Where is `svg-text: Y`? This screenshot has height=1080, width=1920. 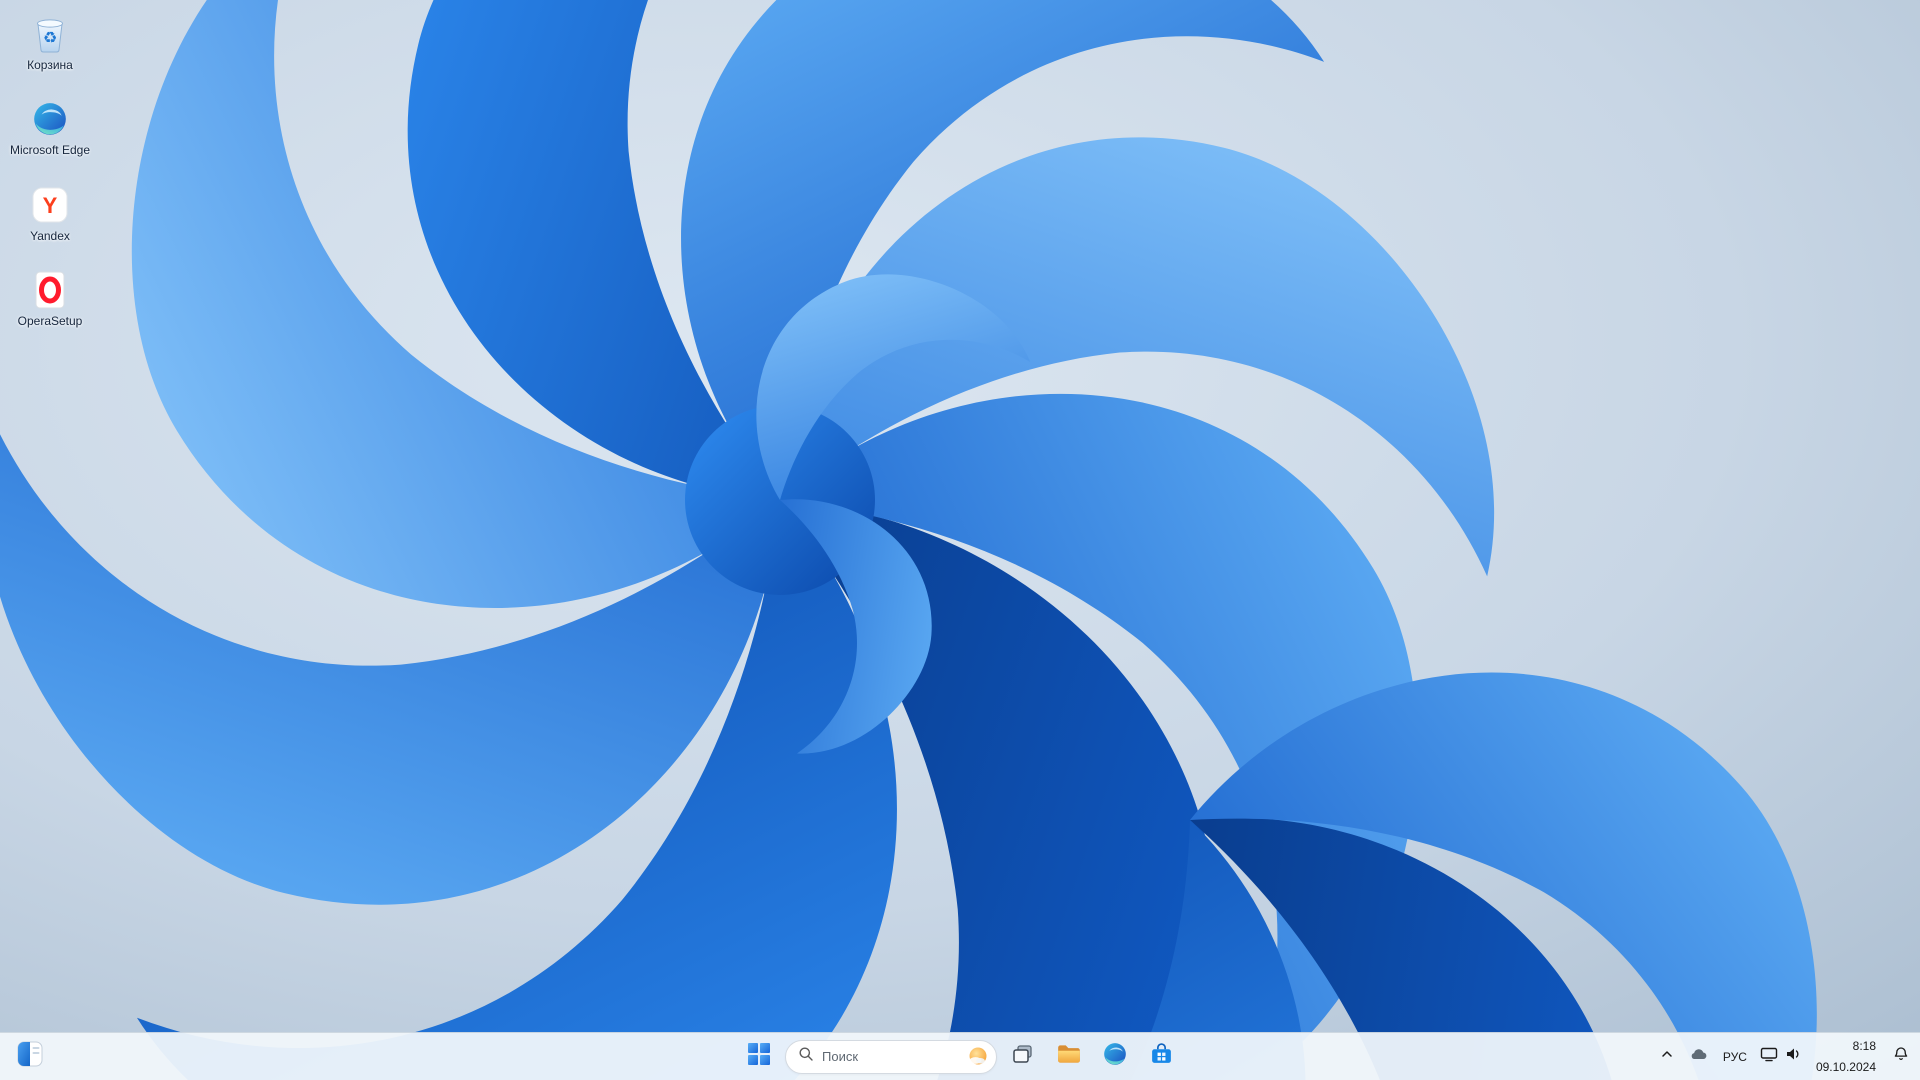
svg-text: Y is located at coordinates (50, 205).